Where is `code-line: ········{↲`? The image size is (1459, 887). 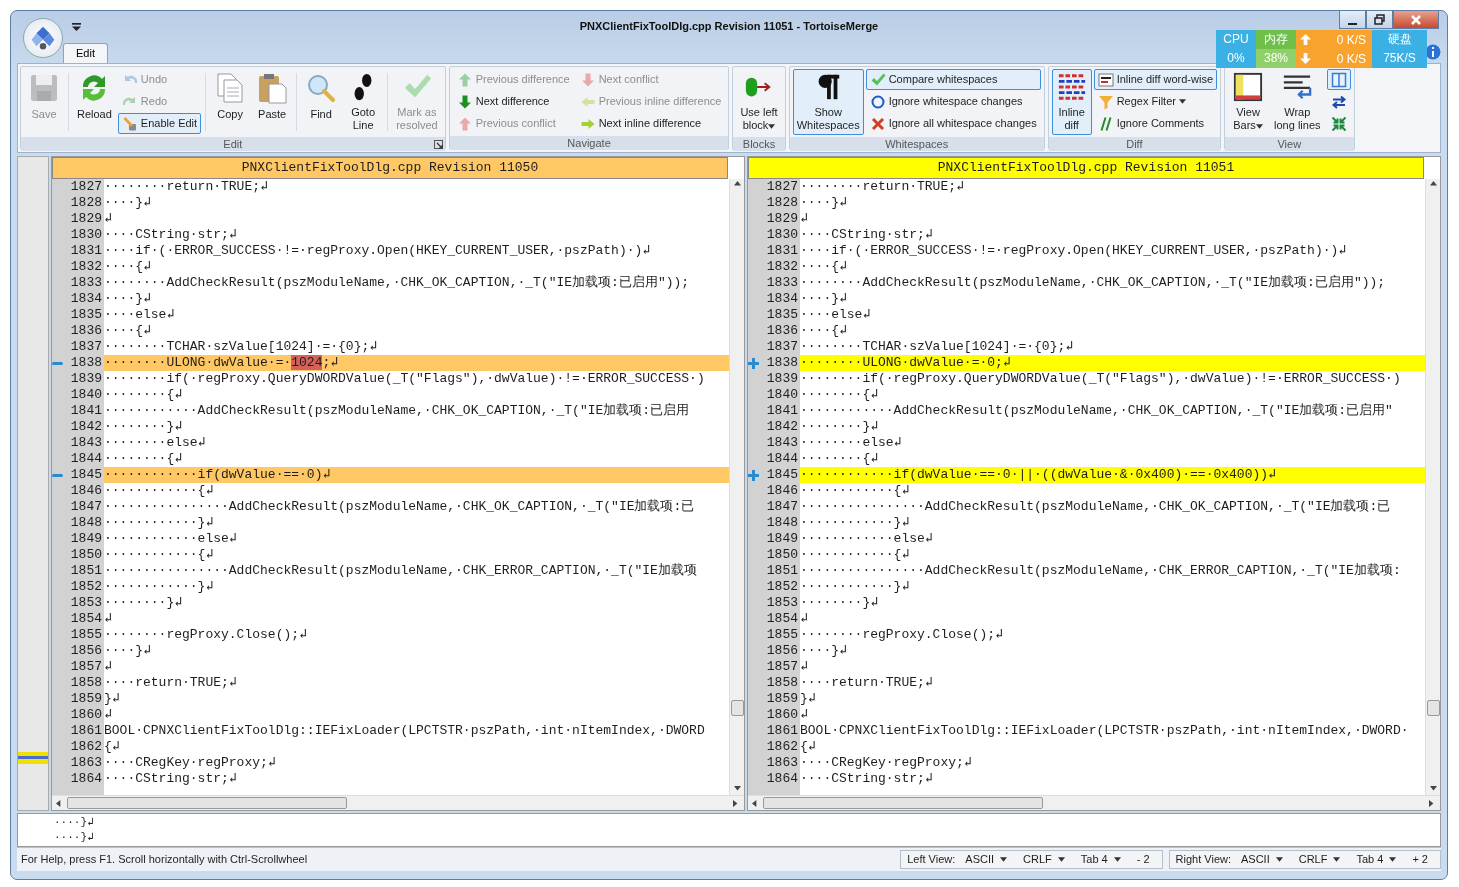 code-line: ········{↲ is located at coordinates (144, 395).